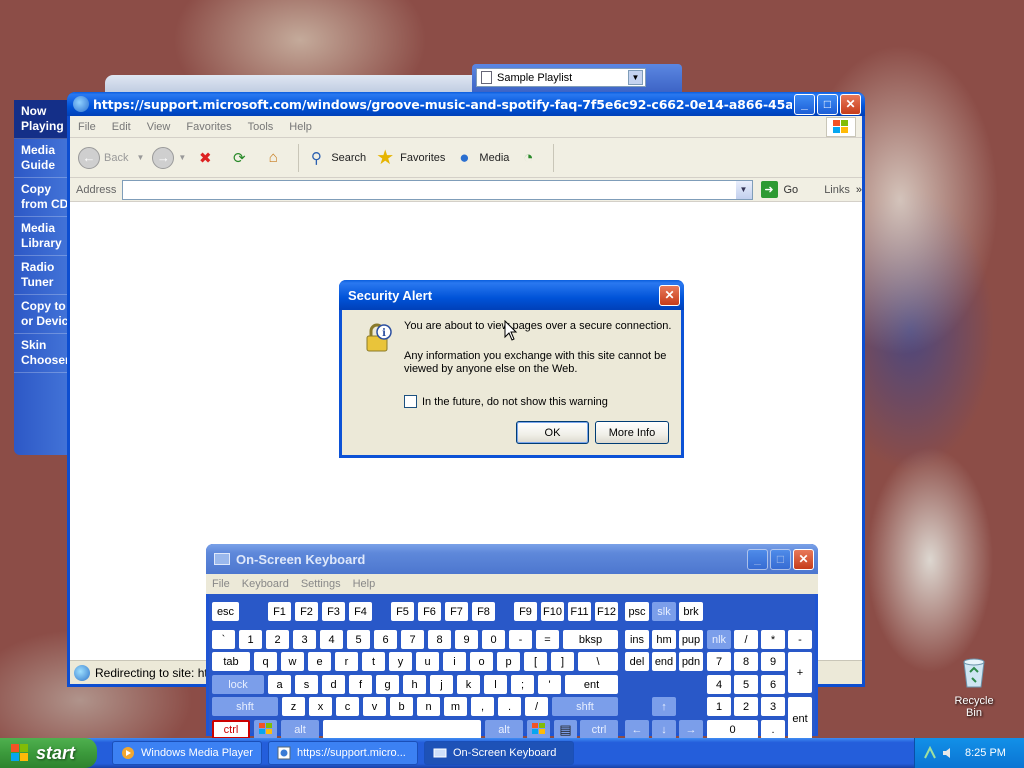 The height and width of the screenshot is (768, 1024). Describe the element at coordinates (780, 559) in the screenshot. I see `maximize-button: □` at that location.